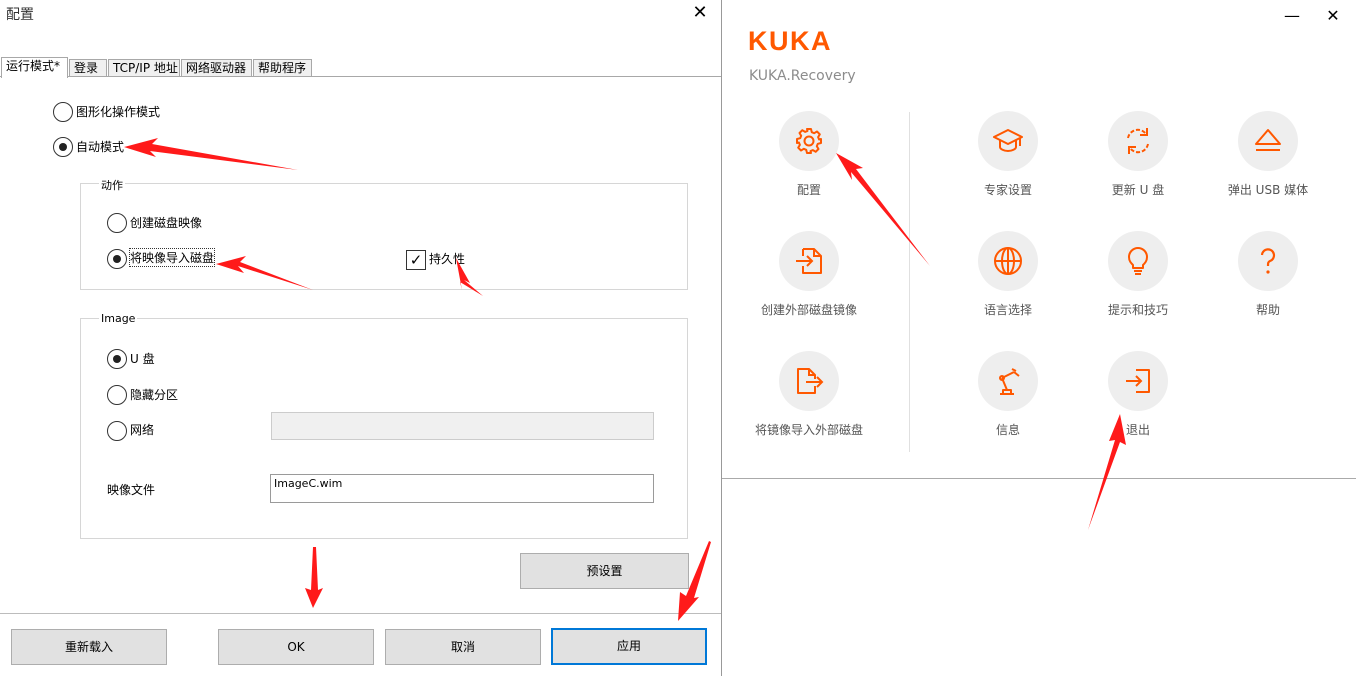  I want to click on tile-exit: 退出, so click(1138, 394).